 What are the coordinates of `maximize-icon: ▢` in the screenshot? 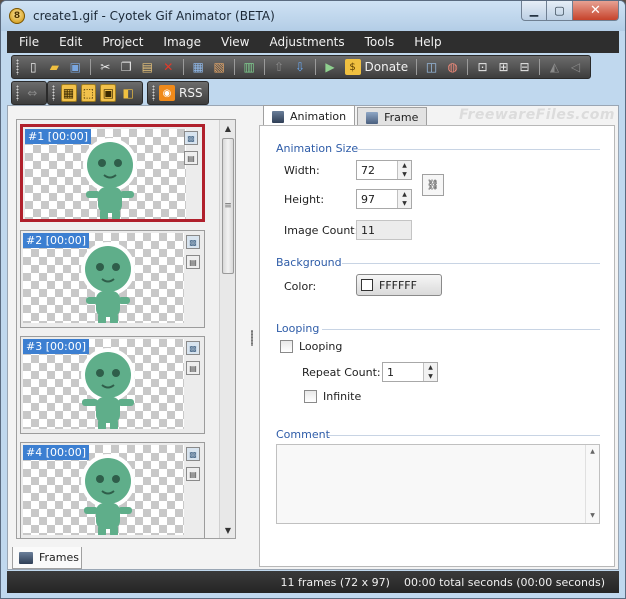 It's located at (559, 10).